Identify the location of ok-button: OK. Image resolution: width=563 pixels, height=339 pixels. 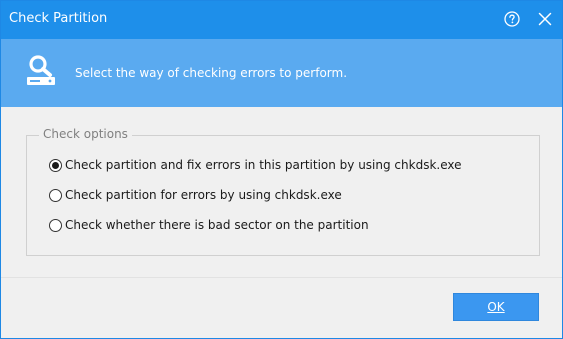
(496, 307).